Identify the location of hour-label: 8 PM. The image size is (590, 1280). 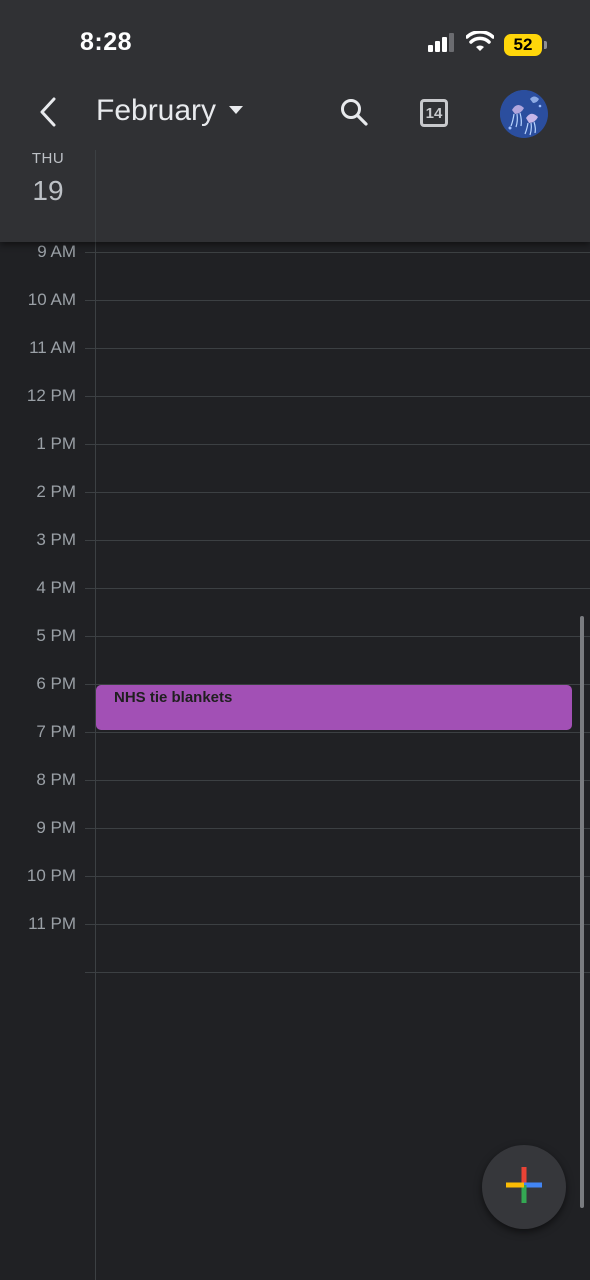
(56, 779).